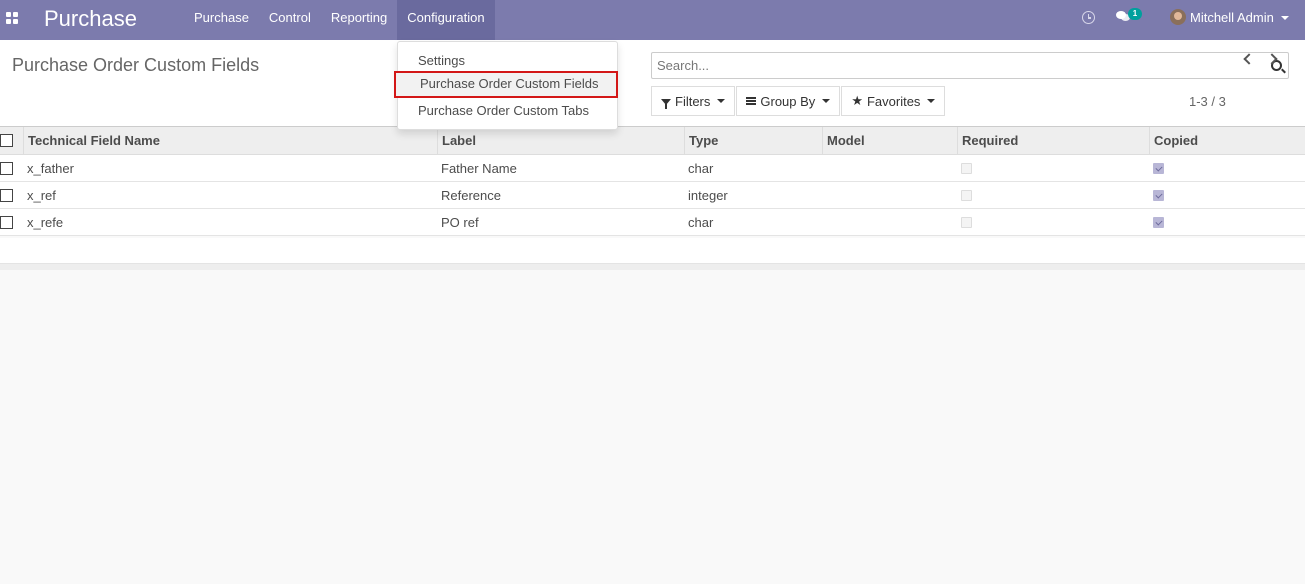 This screenshot has width=1305, height=584. I want to click on dropdown-item-custom-fields: Purchase Order Custom Fields, so click(506, 84).